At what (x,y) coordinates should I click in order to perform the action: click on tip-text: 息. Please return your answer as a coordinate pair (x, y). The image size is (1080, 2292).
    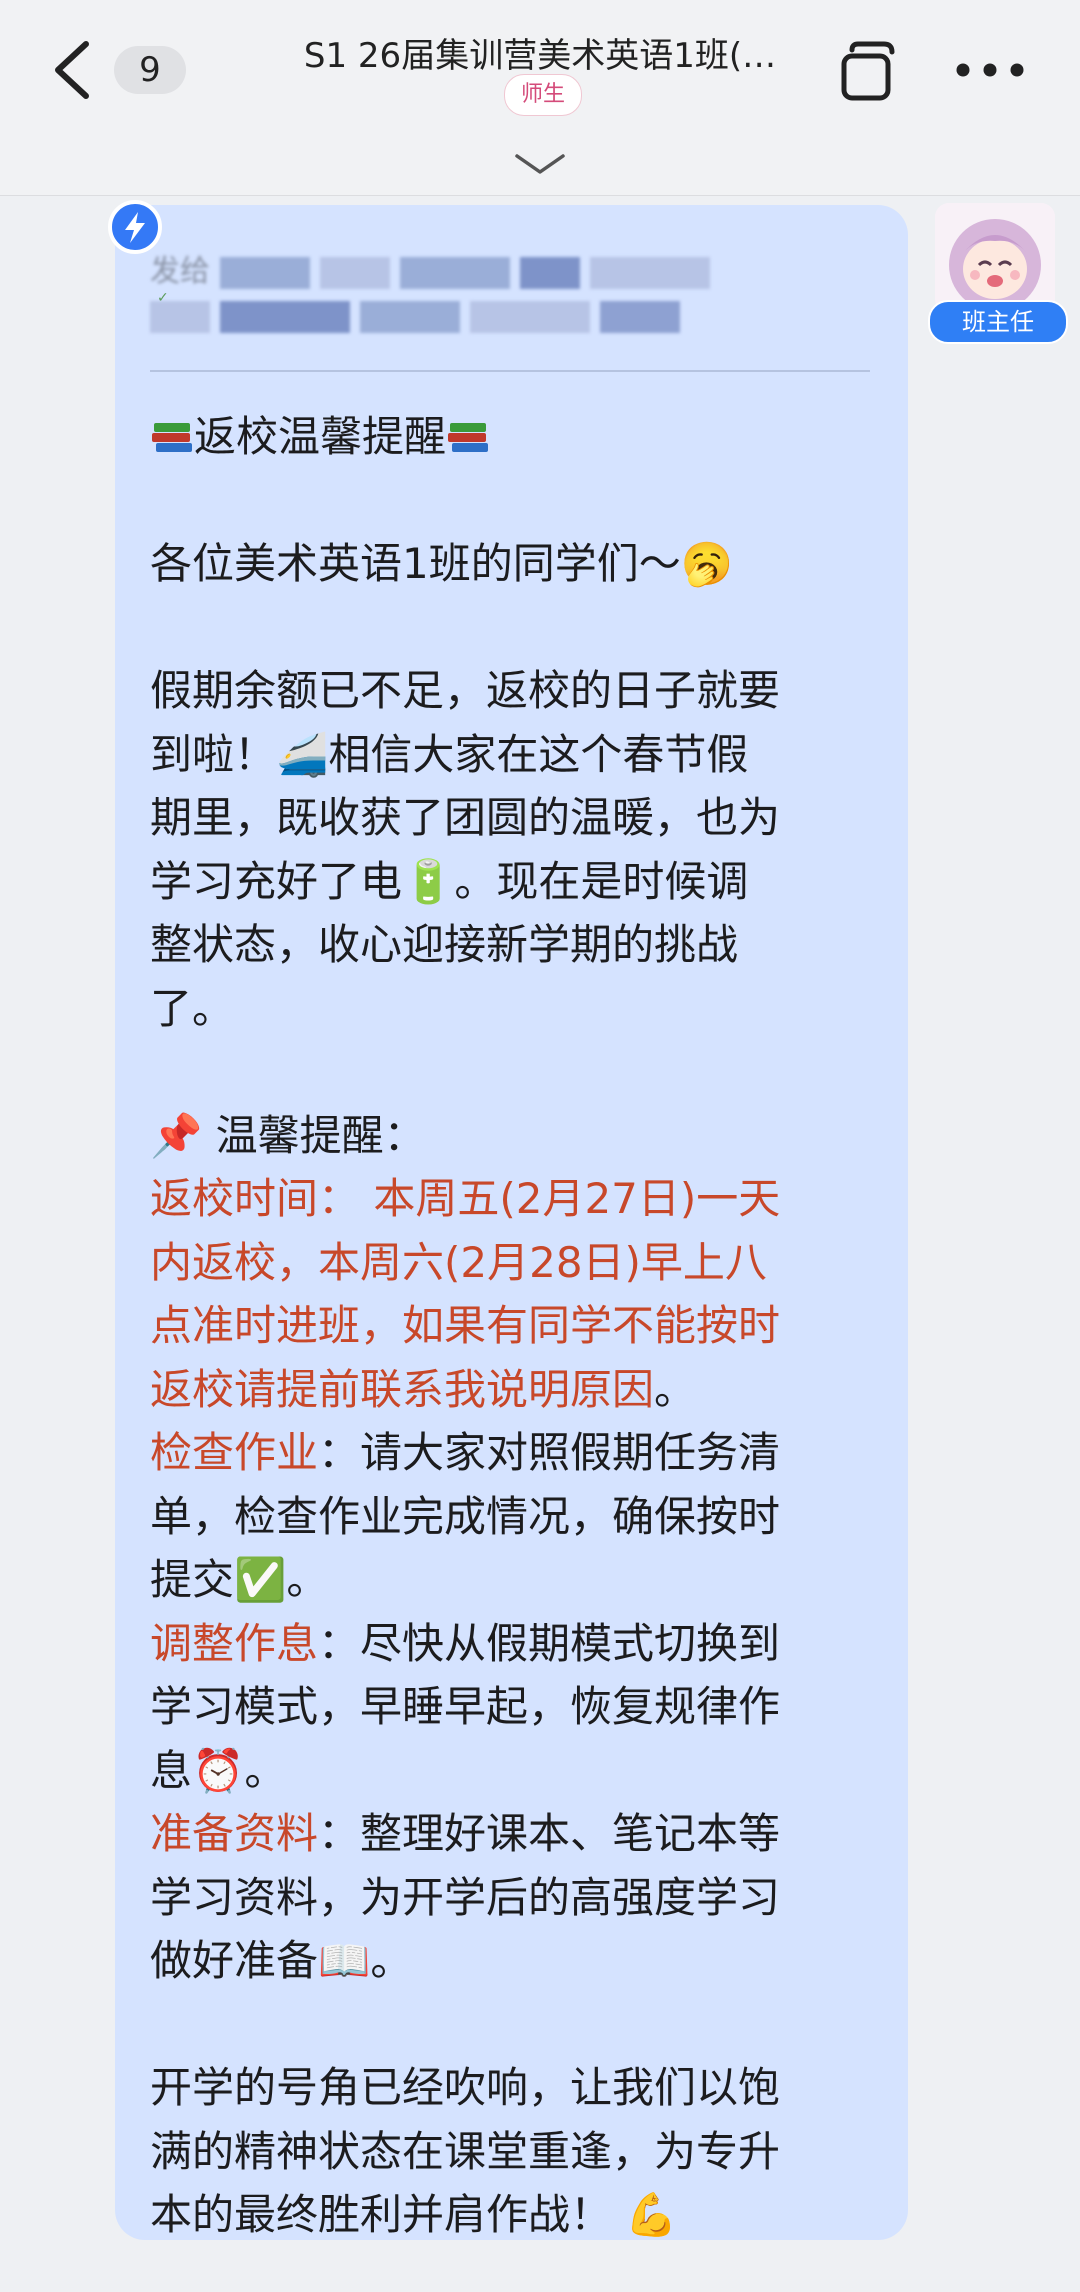
    Looking at the image, I should click on (171, 1770).